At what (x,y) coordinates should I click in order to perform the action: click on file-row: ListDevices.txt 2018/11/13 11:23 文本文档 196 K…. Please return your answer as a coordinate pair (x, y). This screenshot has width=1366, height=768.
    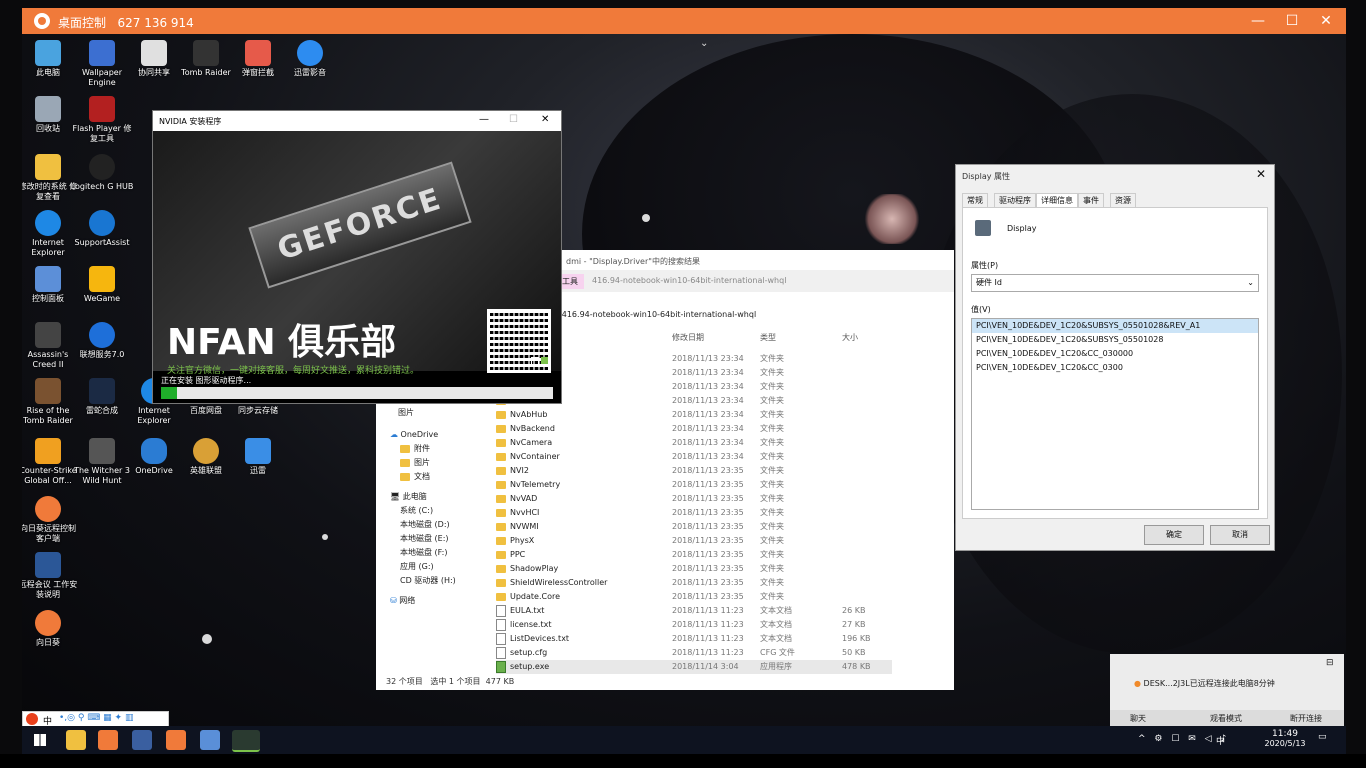
    Looking at the image, I should click on (694, 639).